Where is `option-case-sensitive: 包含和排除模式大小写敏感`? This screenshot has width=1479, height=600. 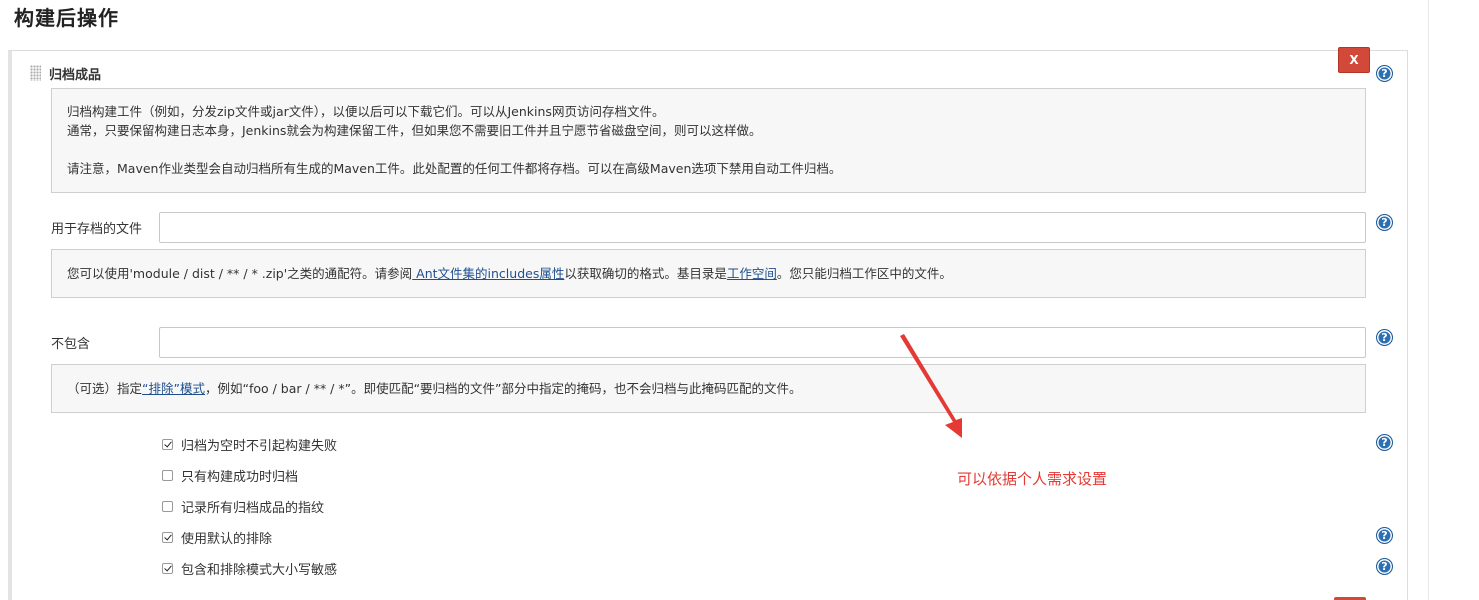 option-case-sensitive: 包含和排除模式大小写敏感 is located at coordinates (249, 568).